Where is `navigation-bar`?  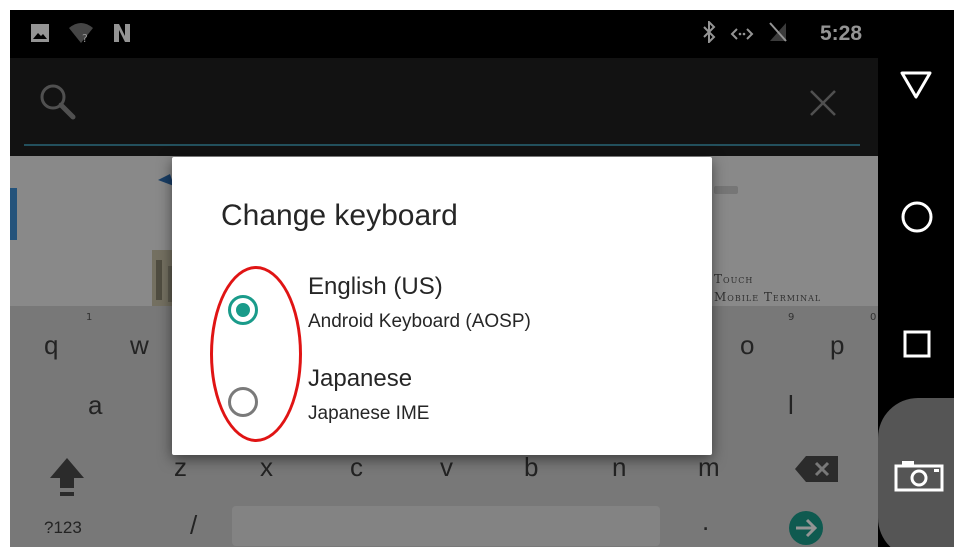
navigation-bar is located at coordinates (916, 278).